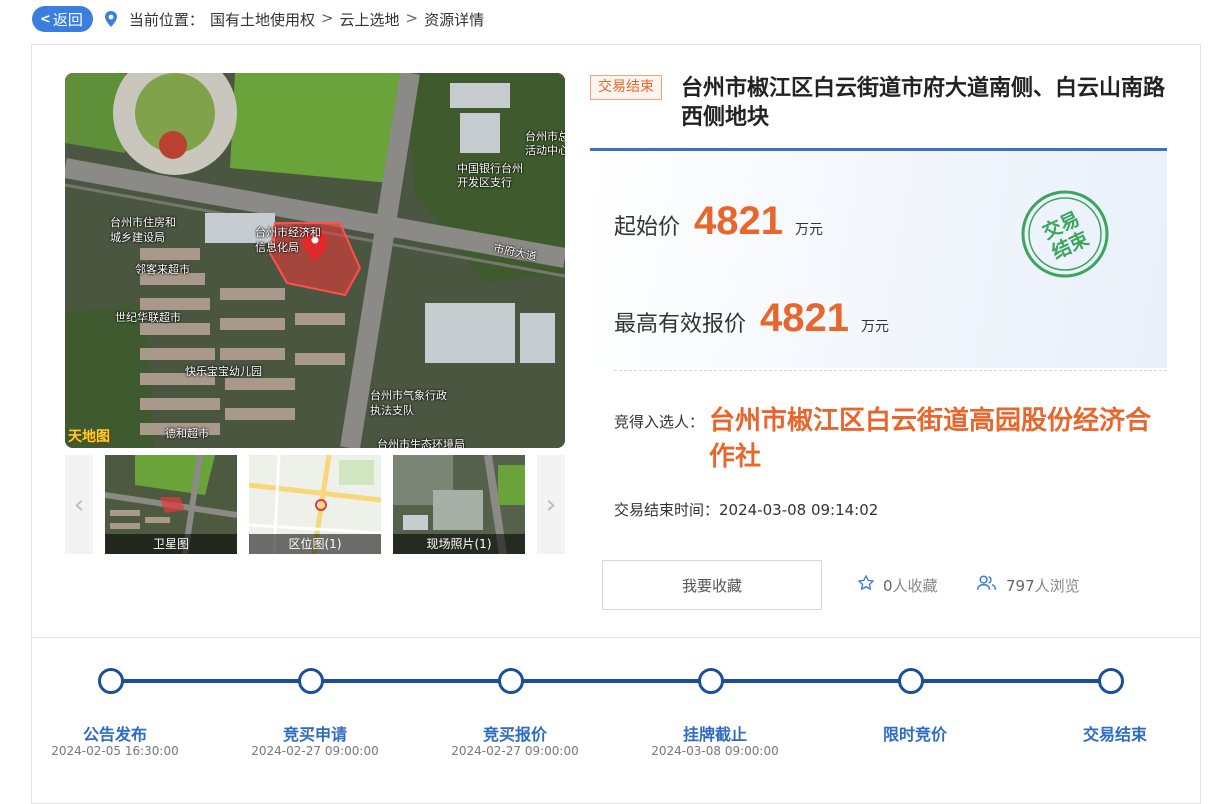 This screenshot has width=1220, height=804. I want to click on trade-ended-stamp: 交易 结束, so click(1065, 234).